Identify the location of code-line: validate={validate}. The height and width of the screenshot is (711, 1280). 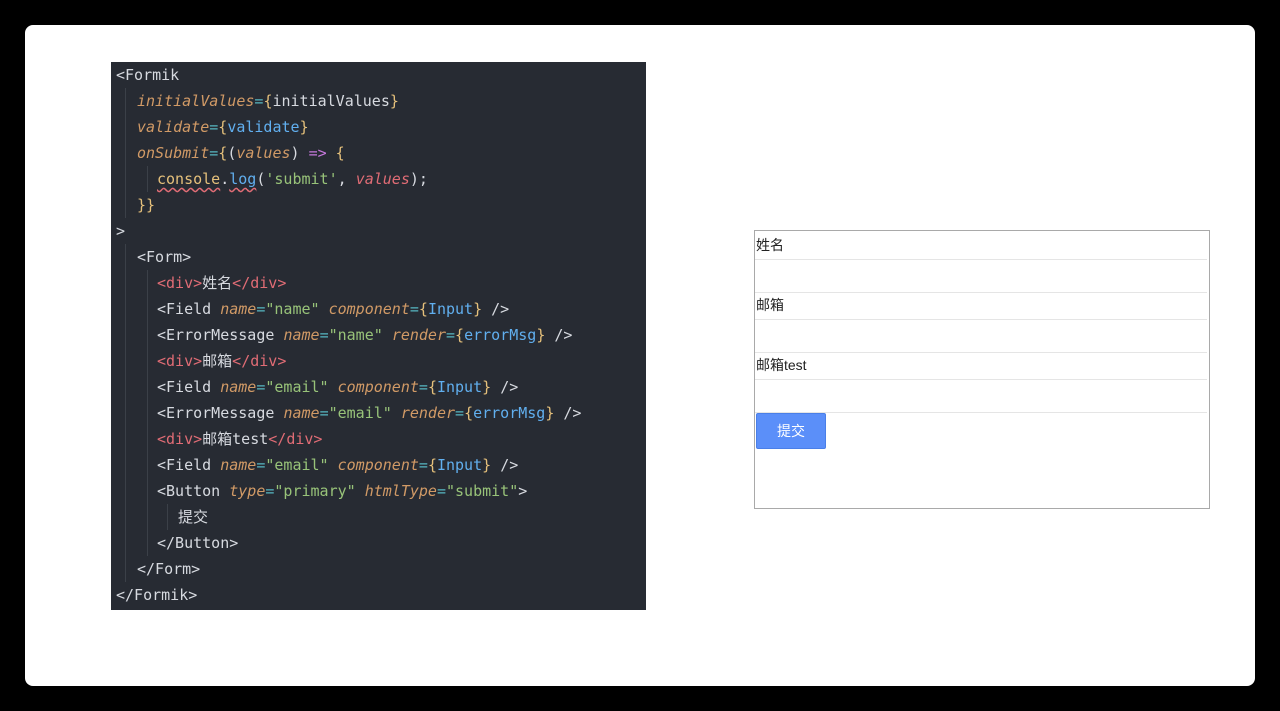
(223, 127).